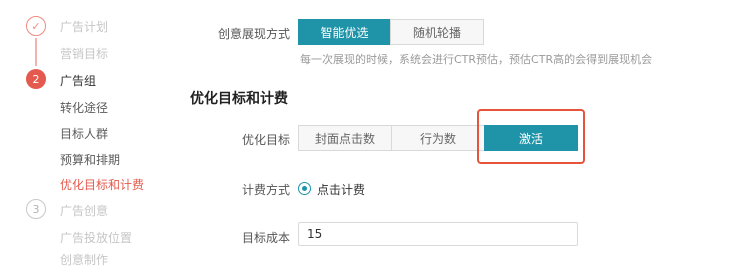 This screenshot has height=268, width=745. I want to click on creative-display-toggle: 智能优选 随机轮播, so click(391, 32).